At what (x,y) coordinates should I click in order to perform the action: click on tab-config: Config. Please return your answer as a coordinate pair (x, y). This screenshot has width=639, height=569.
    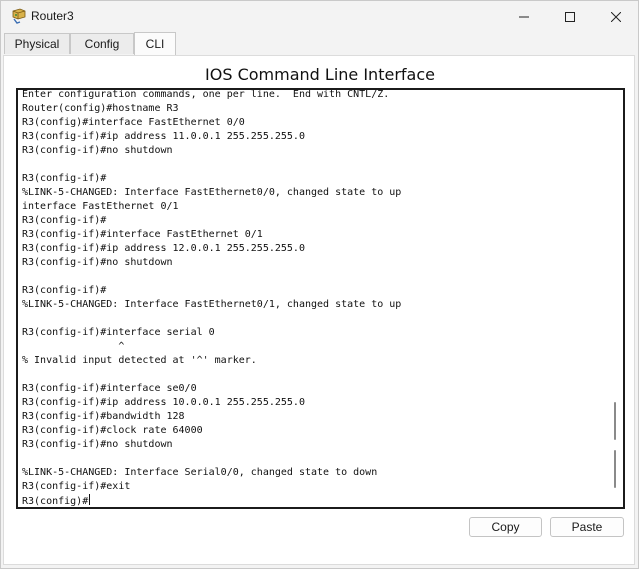
    Looking at the image, I should click on (102, 43).